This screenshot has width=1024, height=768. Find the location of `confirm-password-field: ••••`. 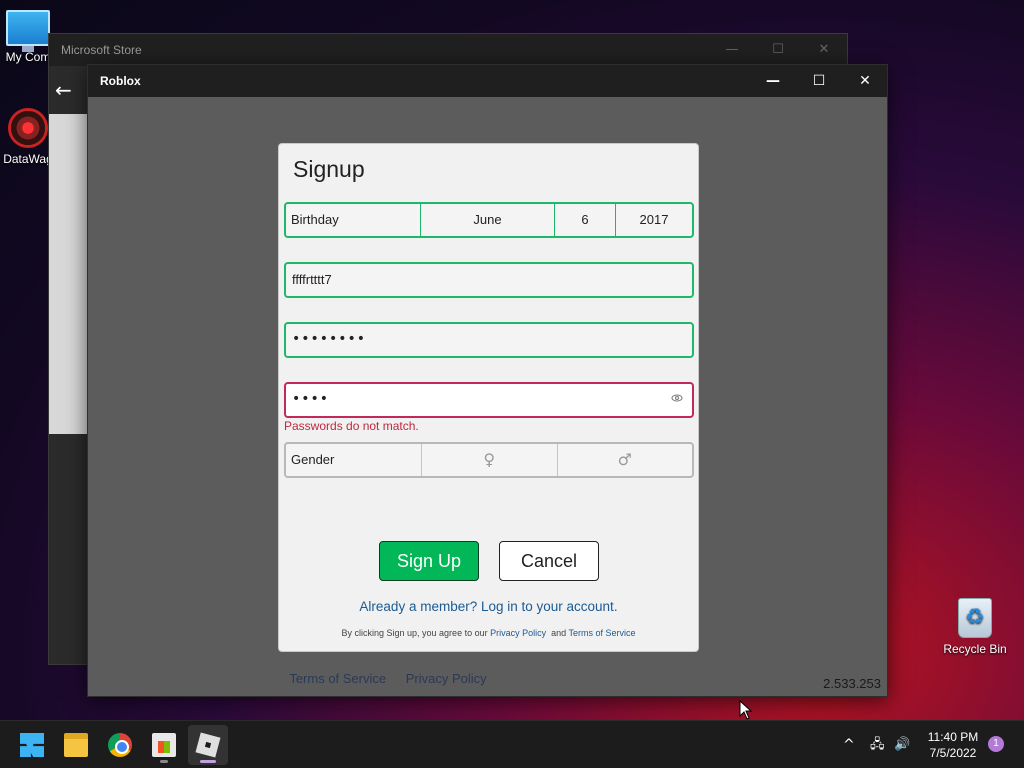

confirm-password-field: •••• is located at coordinates (489, 400).